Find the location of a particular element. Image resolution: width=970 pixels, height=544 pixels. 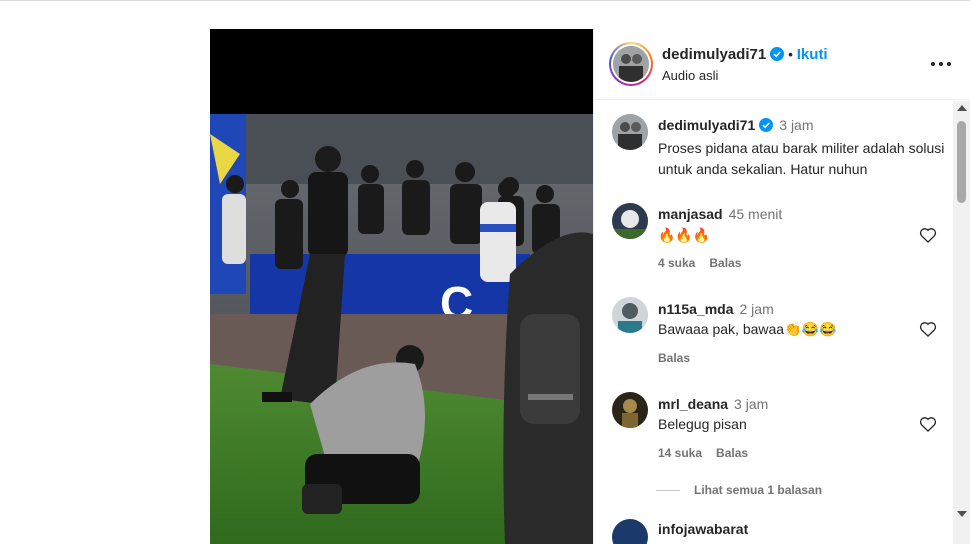

scroll-up-arrow-icon is located at coordinates (962, 108).